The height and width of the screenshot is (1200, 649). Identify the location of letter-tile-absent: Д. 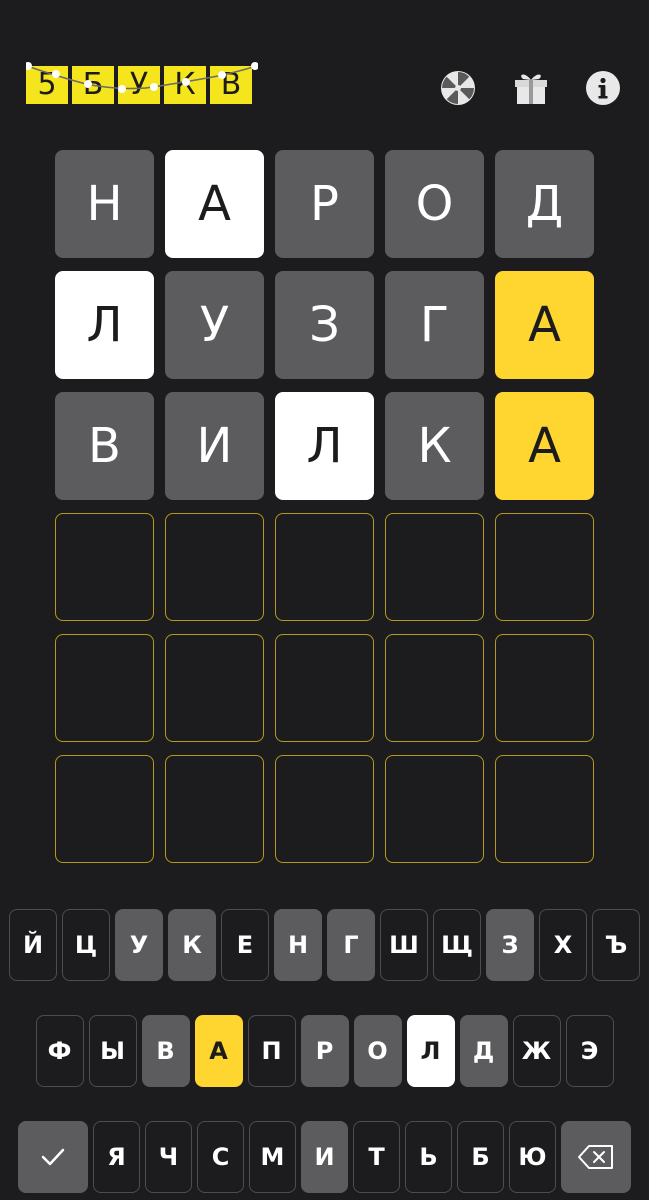
(544, 204).